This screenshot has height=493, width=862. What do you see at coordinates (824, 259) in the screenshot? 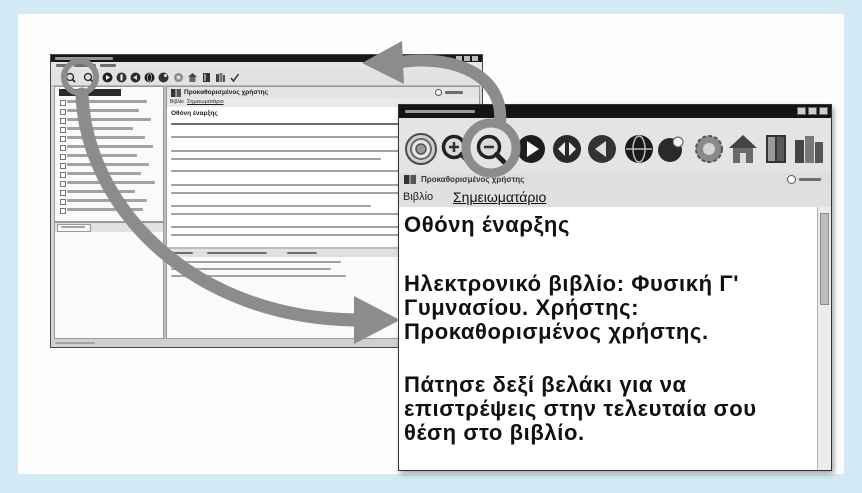
I see `scrollbar-thumb` at bounding box center [824, 259].